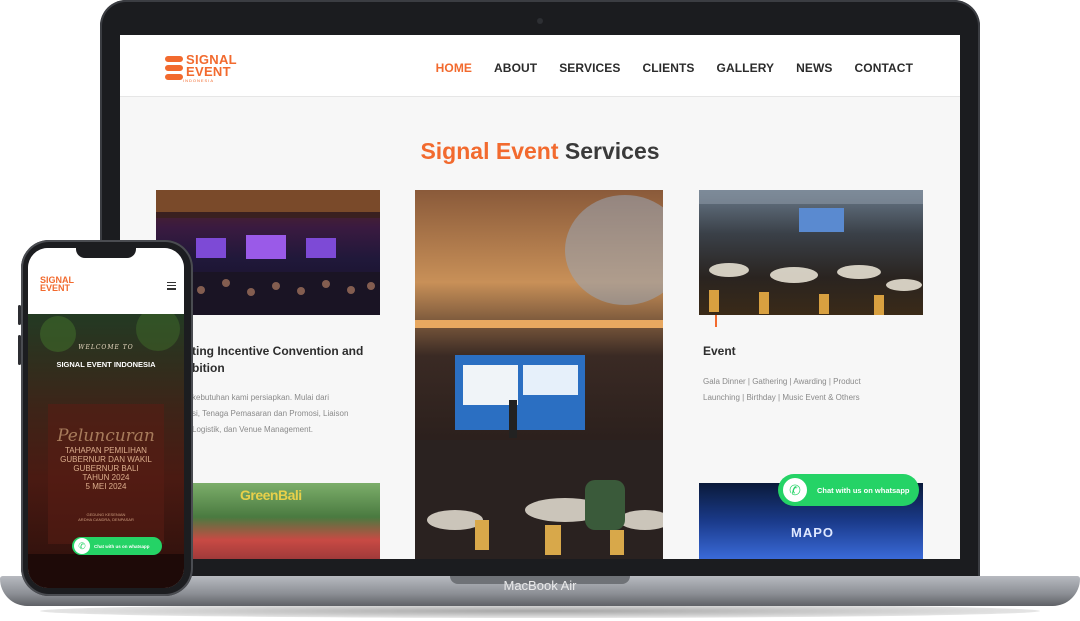 Image resolution: width=1080 pixels, height=621 pixels. I want to click on poster-venue-line2: ARDHA CANDRA, DENPASAR, so click(106, 519).